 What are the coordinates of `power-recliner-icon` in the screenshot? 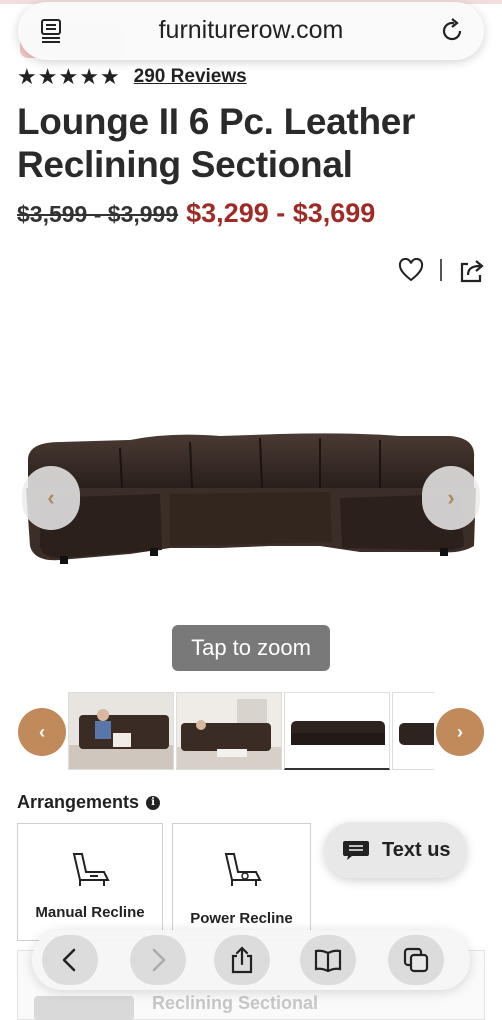 It's located at (243, 869).